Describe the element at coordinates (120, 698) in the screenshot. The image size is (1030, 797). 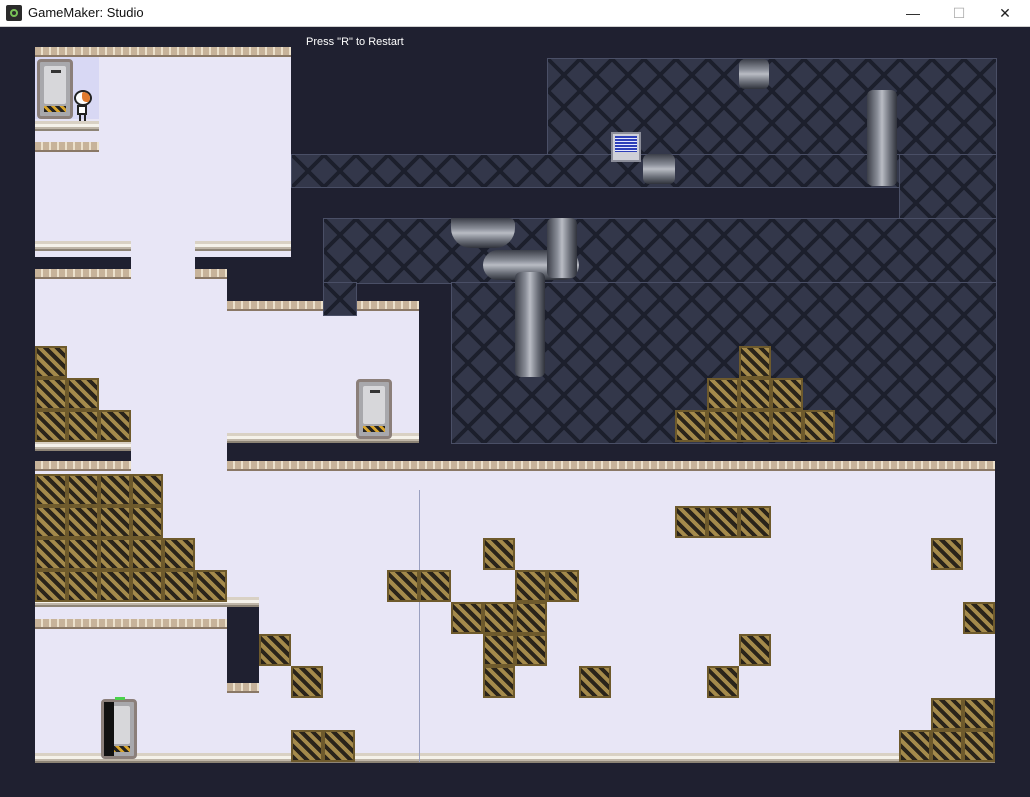
I see `door-indicator-light` at that location.